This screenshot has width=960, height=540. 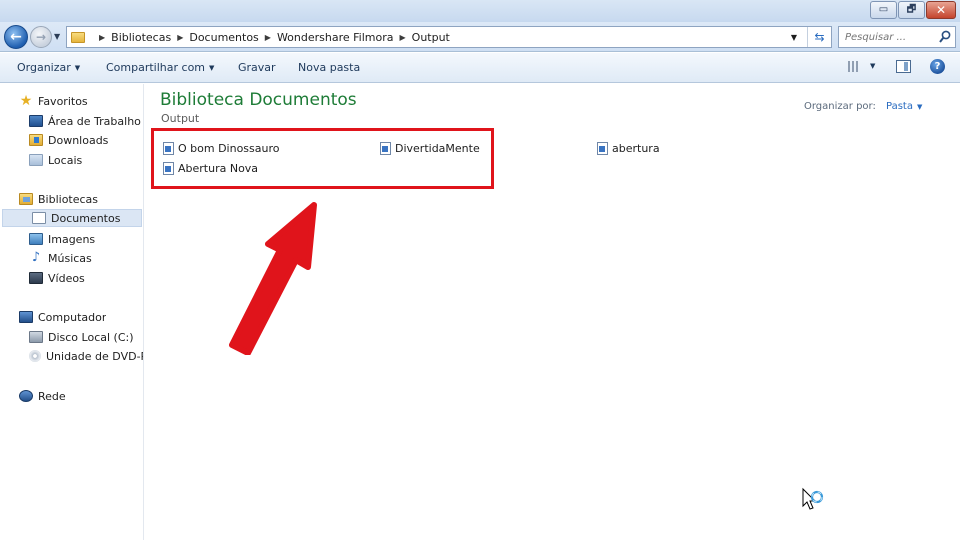 I want to click on arrow-right-icon: →, so click(x=41, y=37).